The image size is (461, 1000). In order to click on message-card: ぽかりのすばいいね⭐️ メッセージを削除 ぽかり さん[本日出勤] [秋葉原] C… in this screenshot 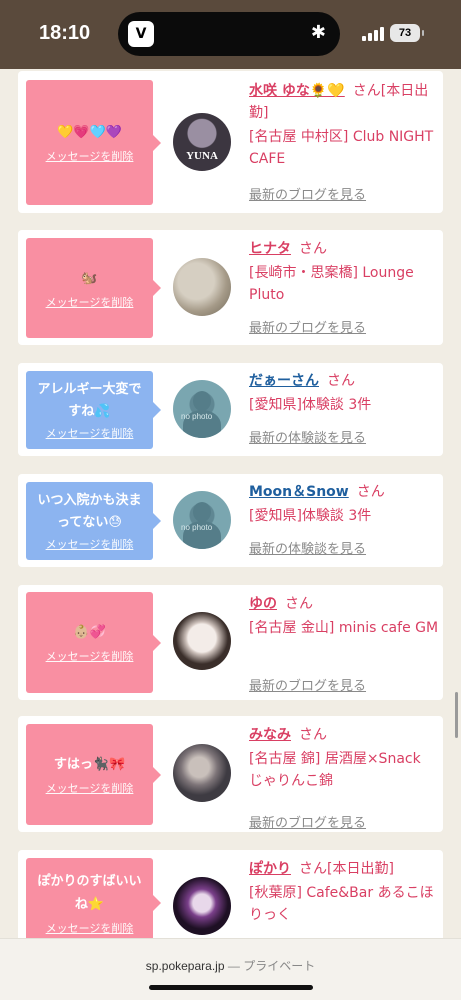, I will do `click(230, 900)`.